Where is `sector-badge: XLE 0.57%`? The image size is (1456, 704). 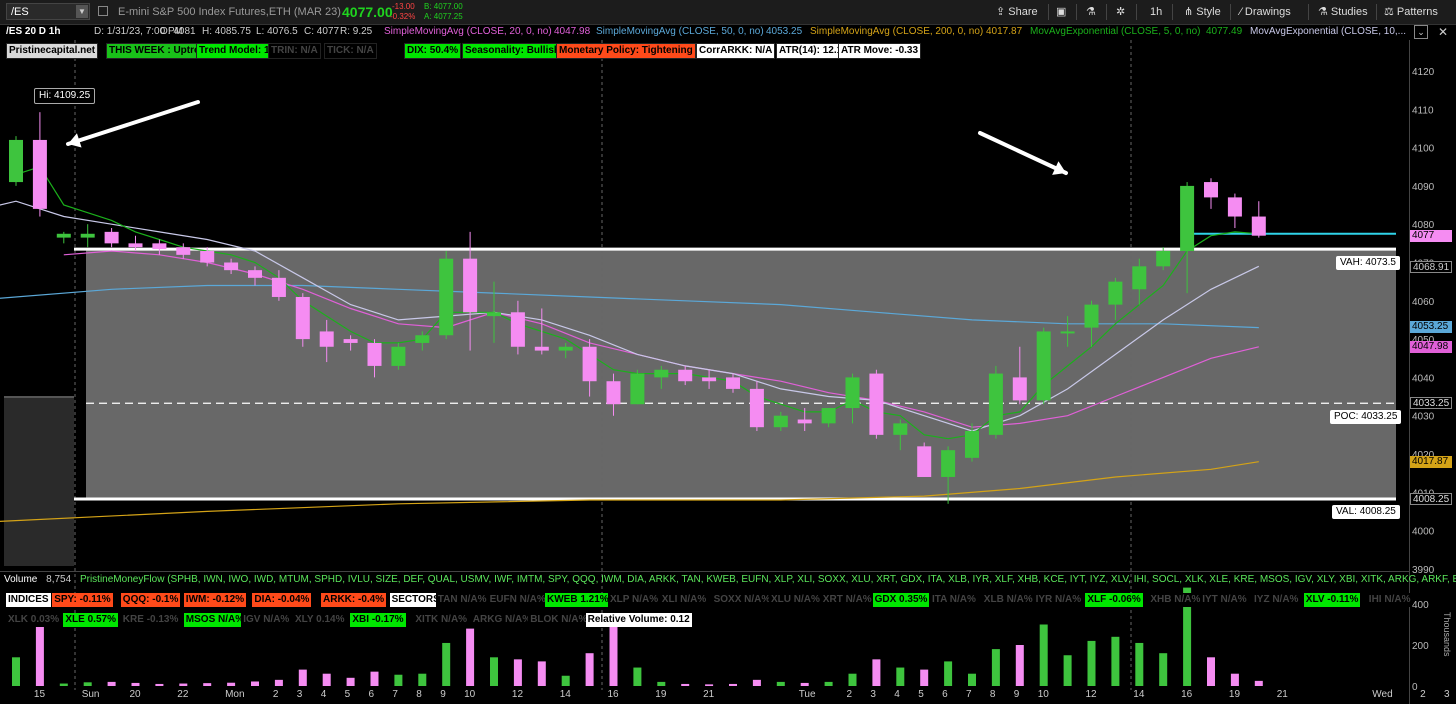 sector-badge: XLE 0.57% is located at coordinates (90, 620).